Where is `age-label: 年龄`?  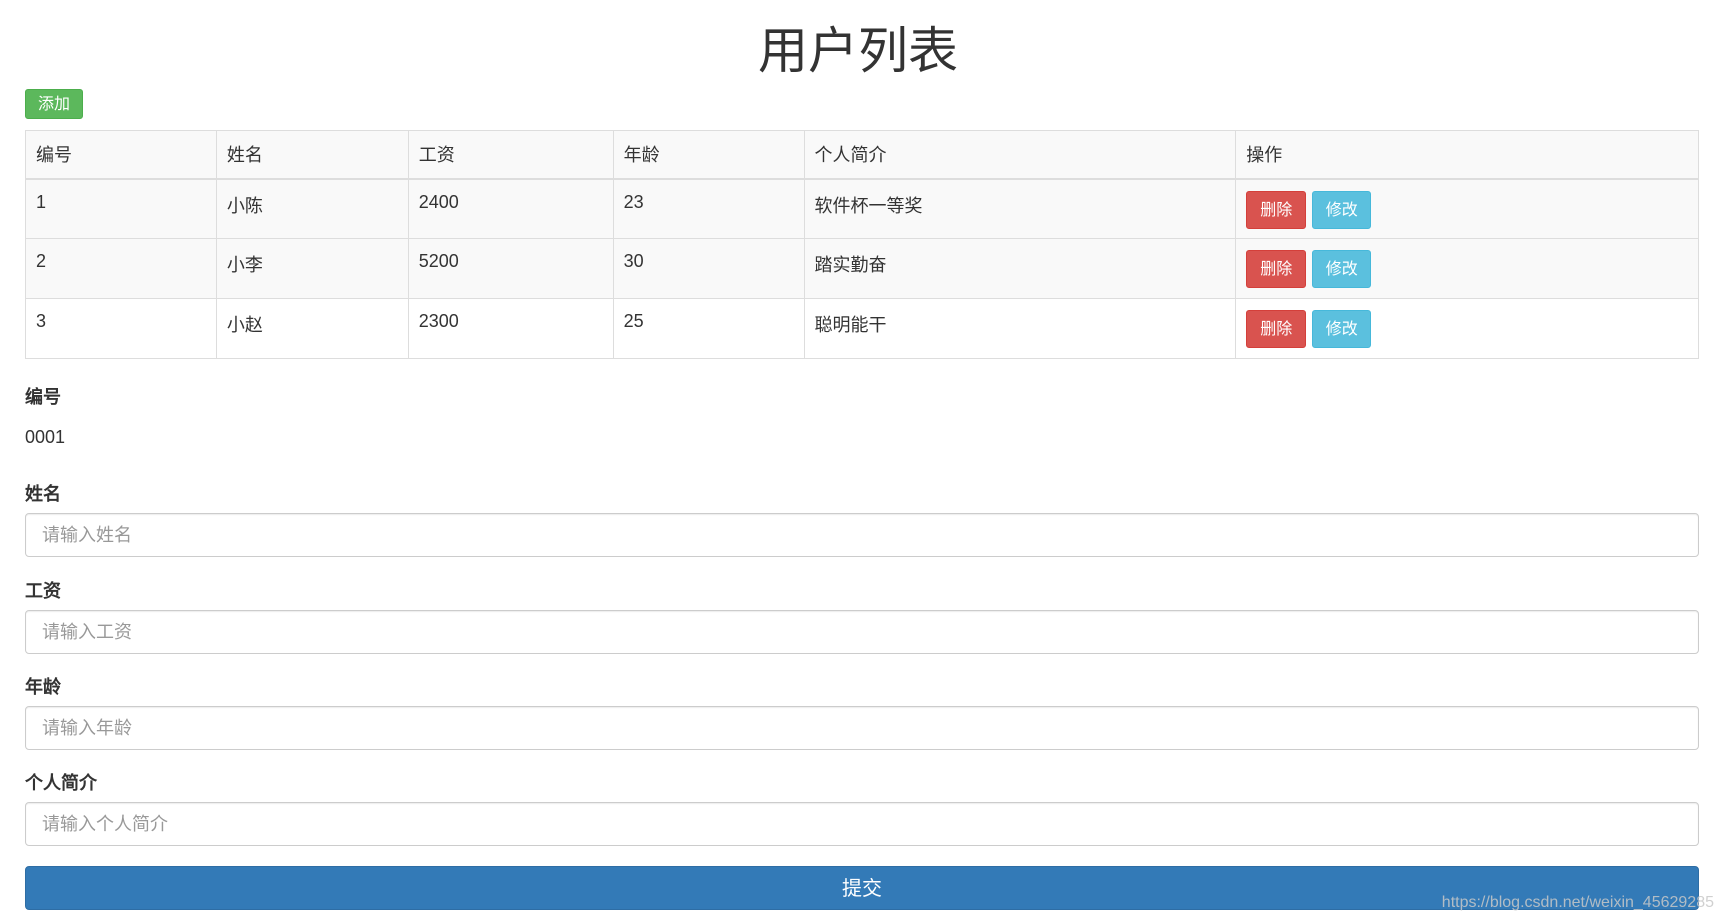
age-label: 年龄 is located at coordinates (862, 687).